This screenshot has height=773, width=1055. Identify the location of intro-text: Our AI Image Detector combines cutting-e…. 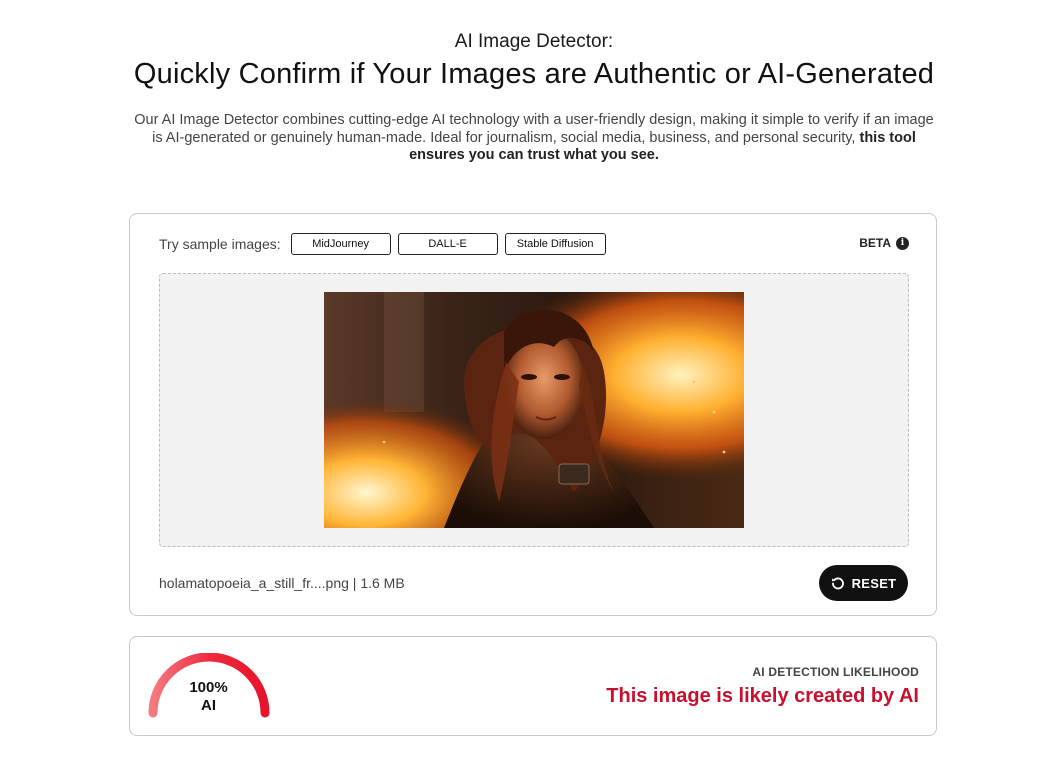
(534, 129).